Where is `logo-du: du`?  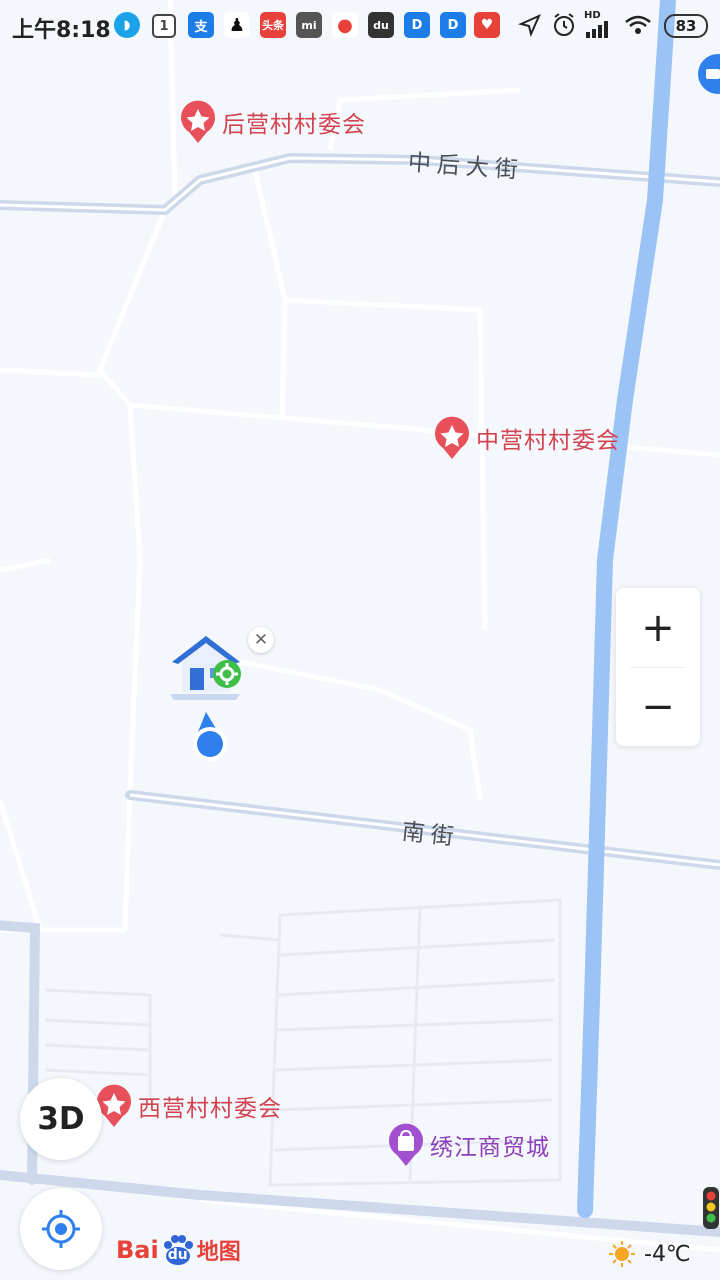 logo-du: du is located at coordinates (177, 1254).